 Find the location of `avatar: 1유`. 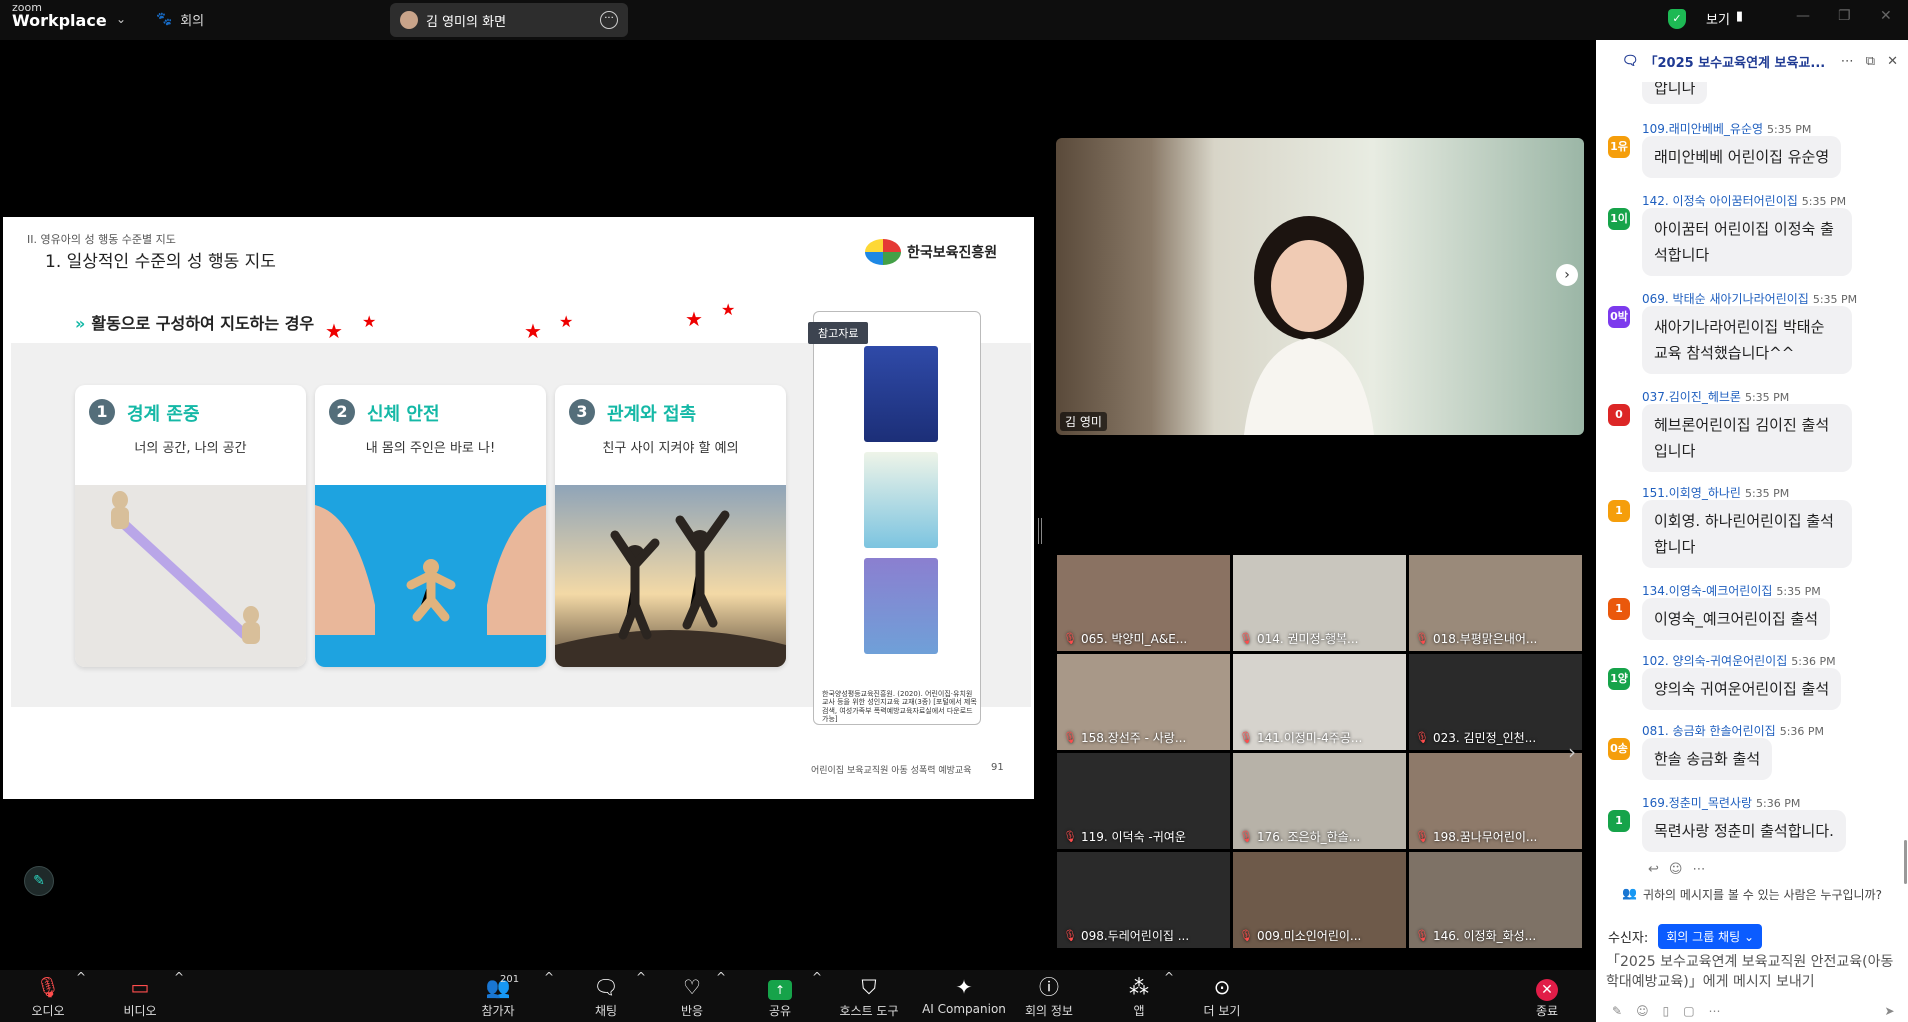

avatar: 1유 is located at coordinates (1619, 147).